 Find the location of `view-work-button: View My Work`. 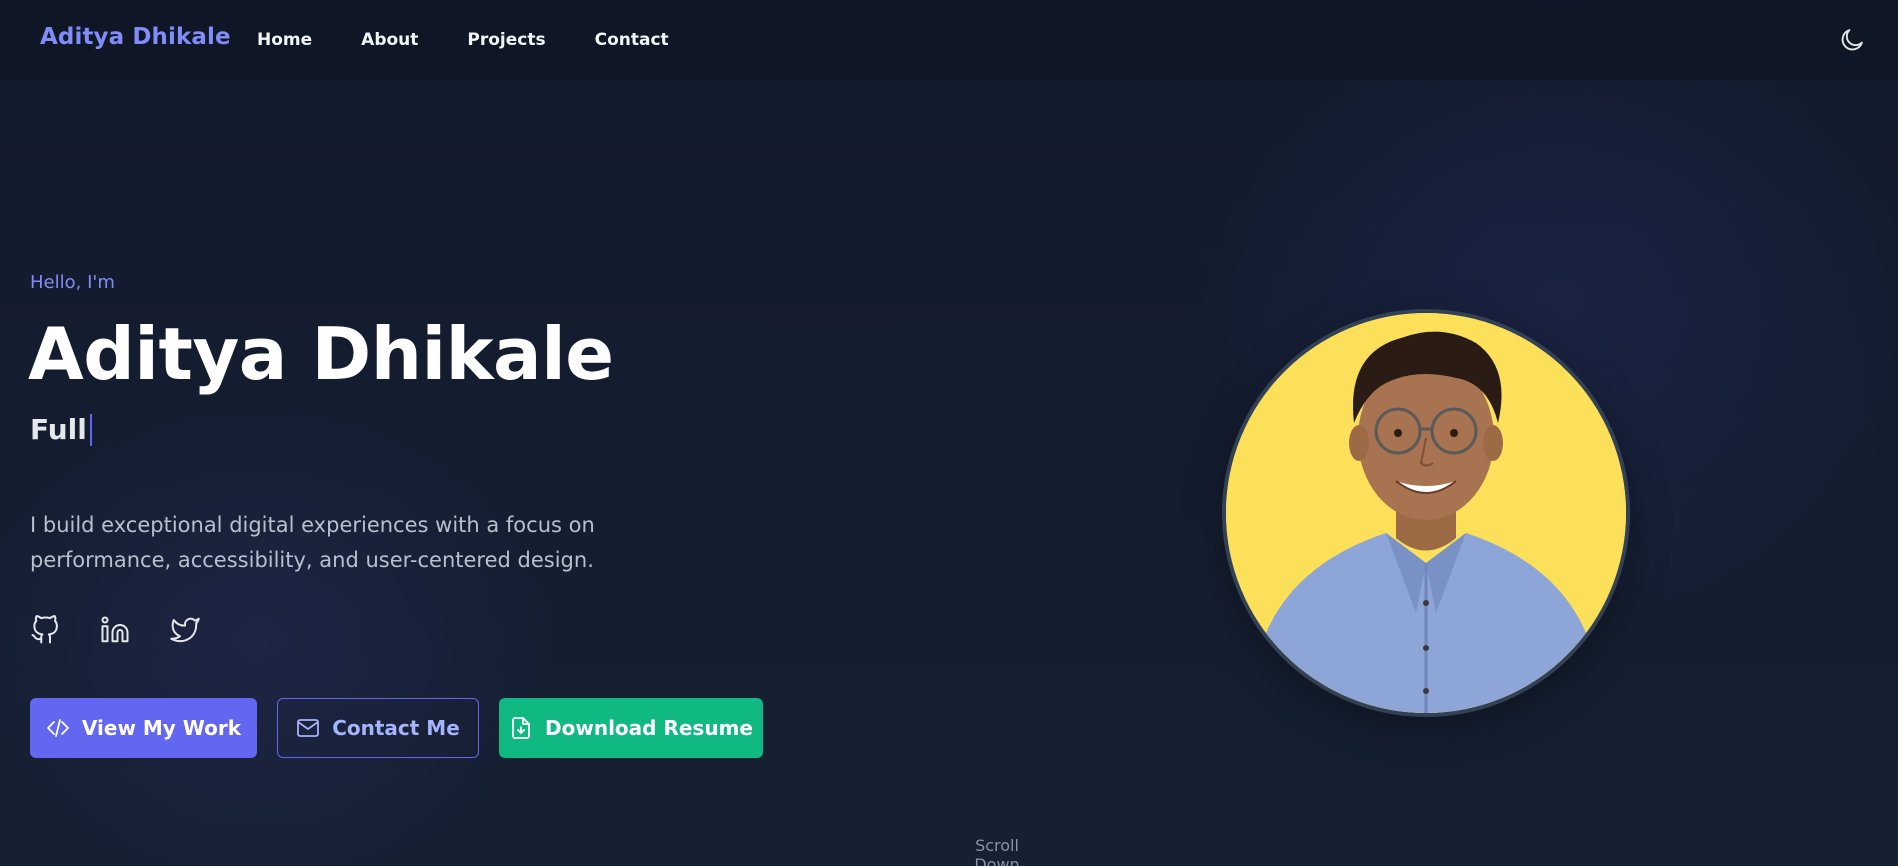

view-work-button: View My Work is located at coordinates (143, 728).